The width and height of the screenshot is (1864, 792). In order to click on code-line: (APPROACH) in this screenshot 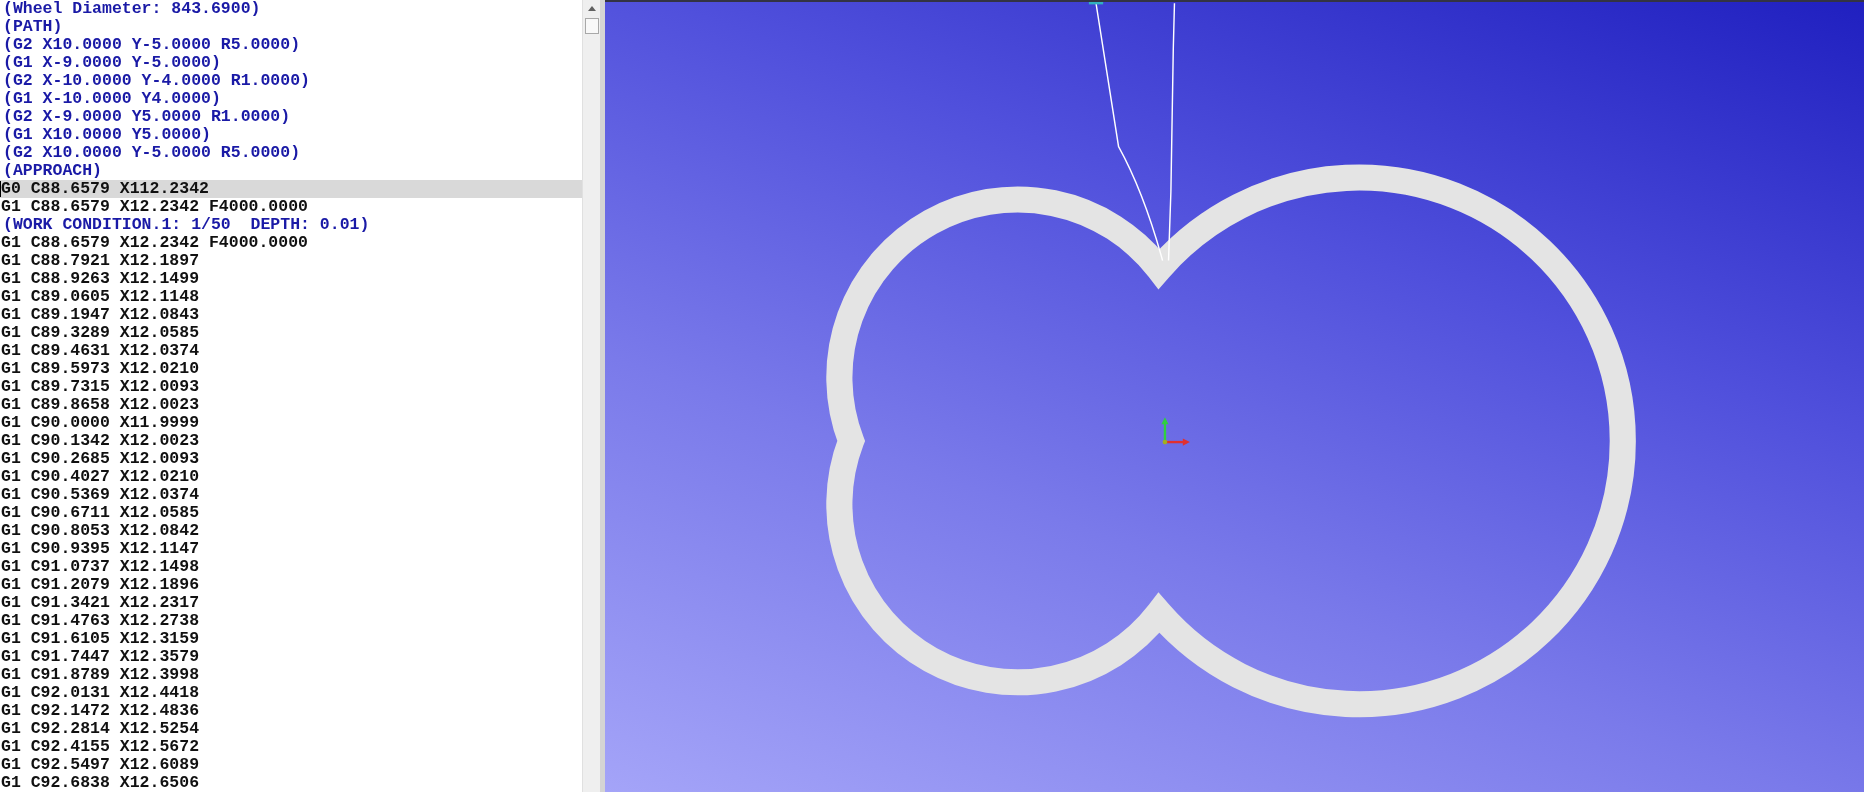, I will do `click(53, 171)`.